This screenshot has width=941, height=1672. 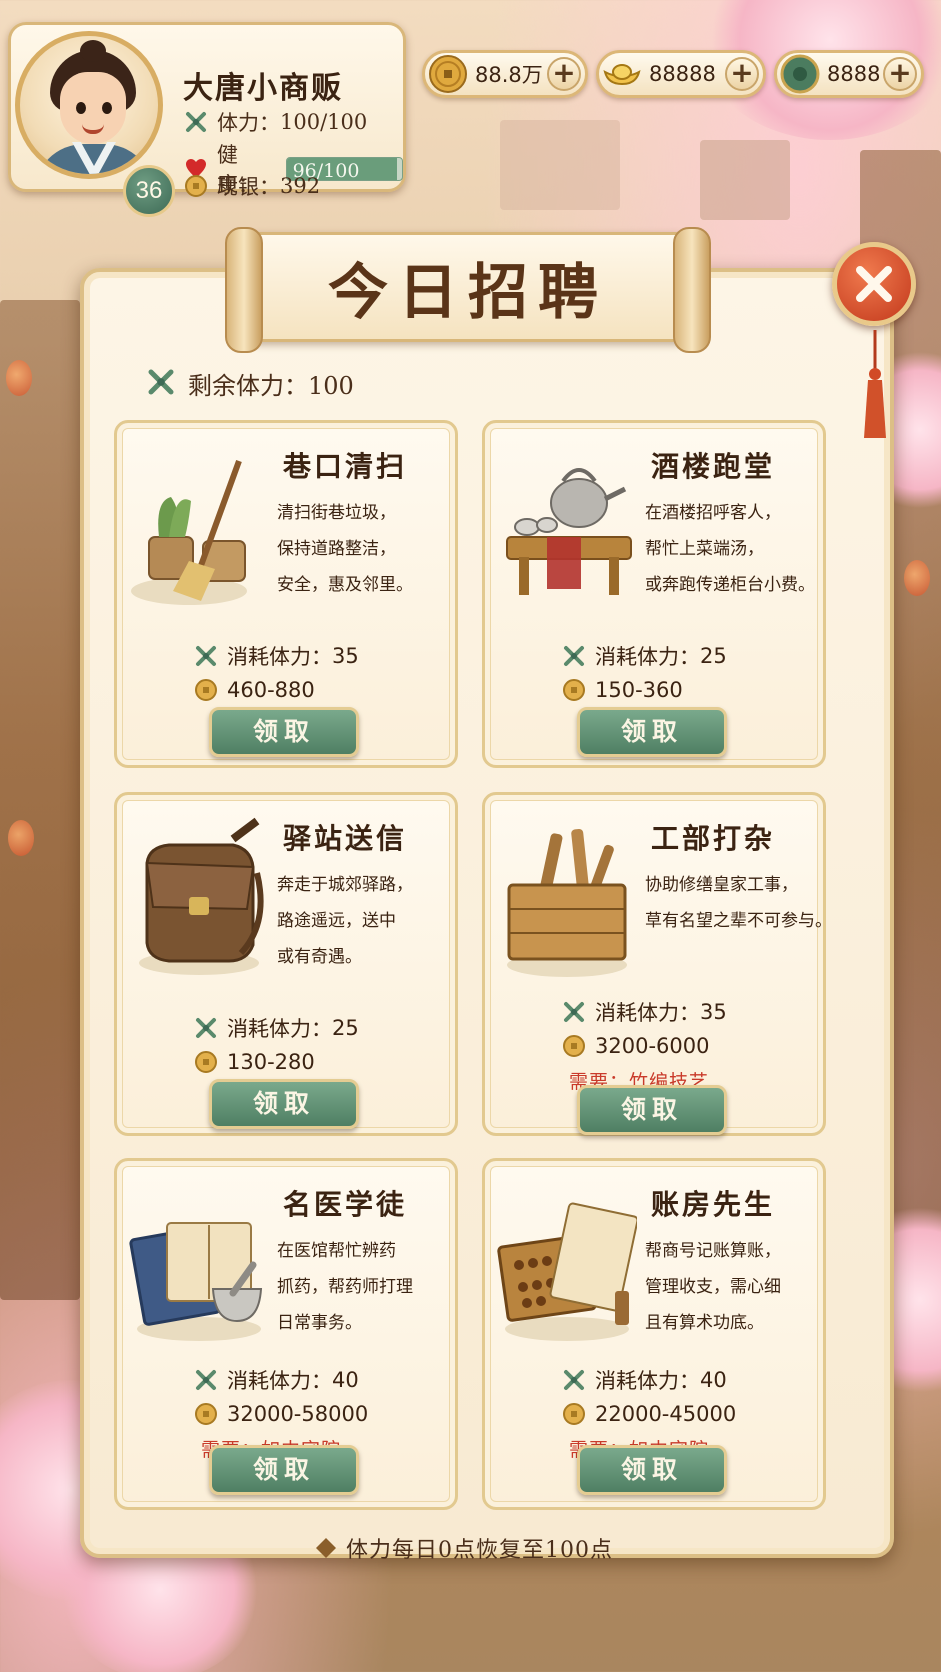 What do you see at coordinates (319, 957) in the screenshot?
I see `job-desc-line: 或有奇遇。` at bounding box center [319, 957].